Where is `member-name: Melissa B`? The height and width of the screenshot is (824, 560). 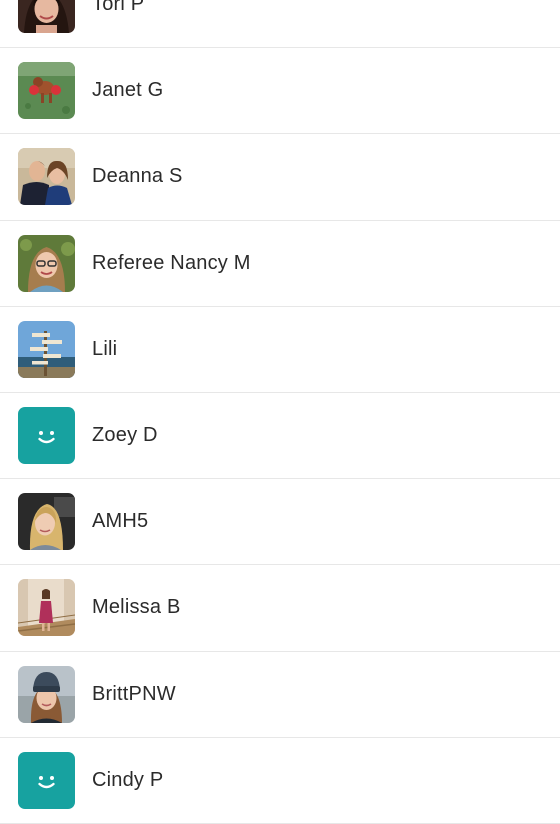 member-name: Melissa B is located at coordinates (136, 607).